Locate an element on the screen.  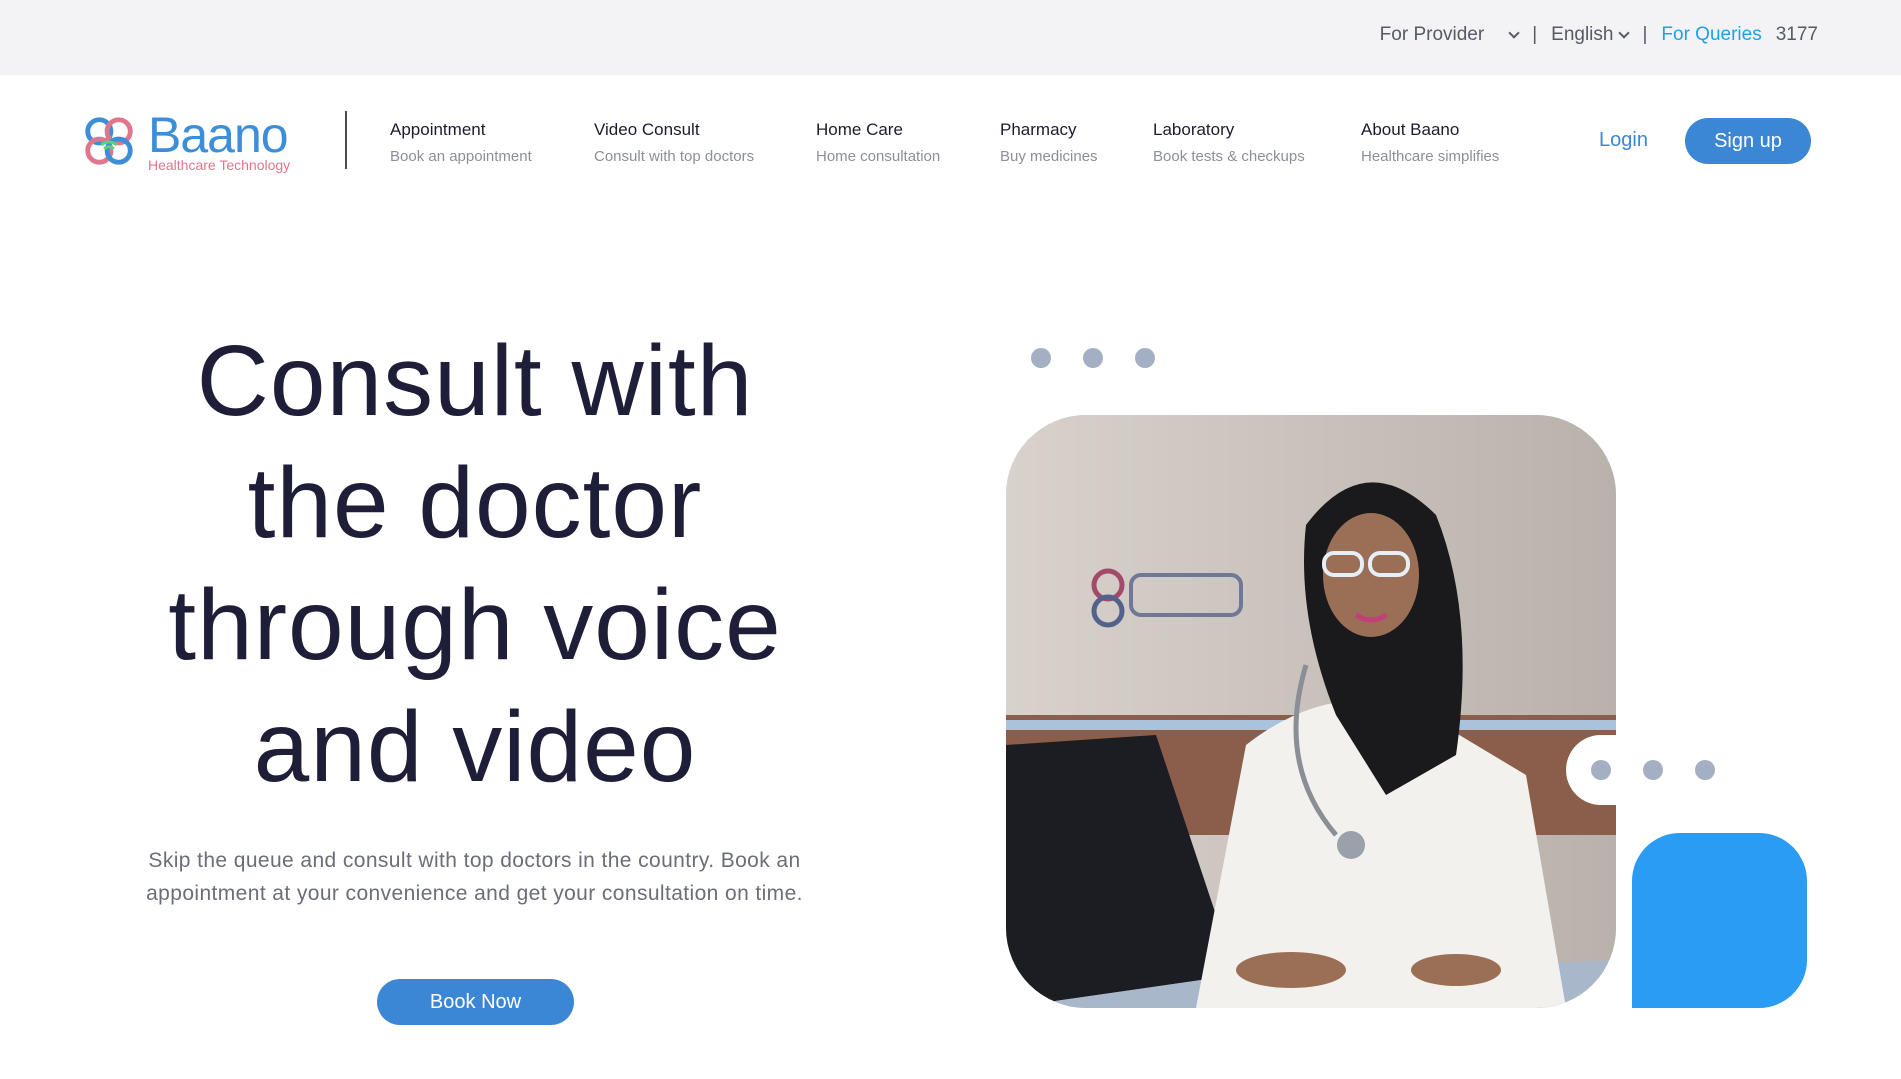
nav-item-subtitle: Home consultation is located at coordinates (878, 156).